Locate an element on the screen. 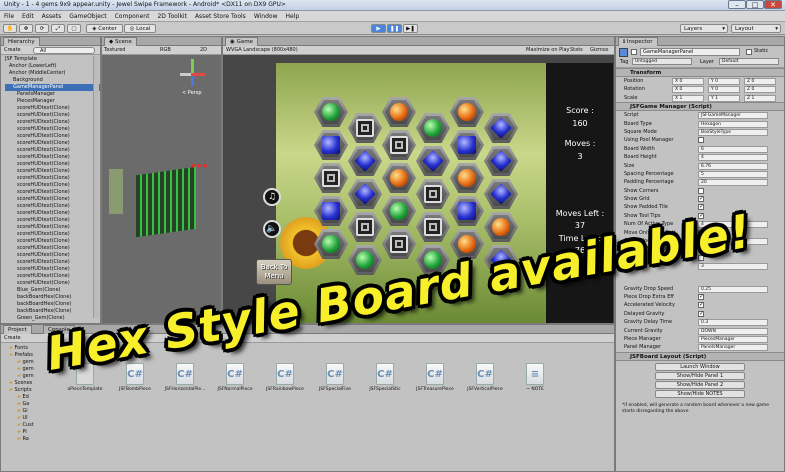 The image size is (785, 472). field-value: 6 is located at coordinates (733, 149).